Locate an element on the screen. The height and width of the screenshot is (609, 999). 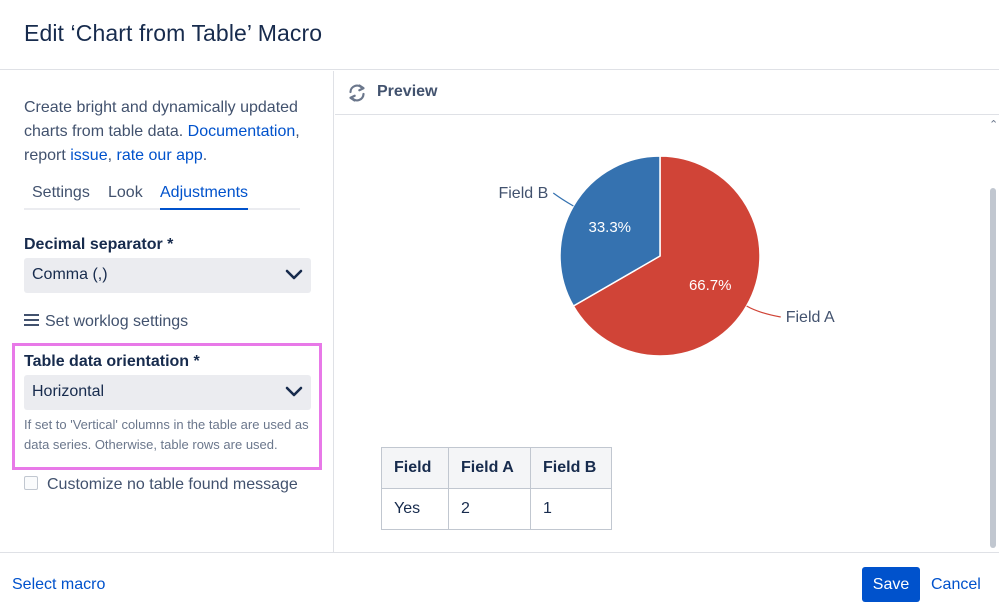
set-worklog-settings: Set worklog settings is located at coordinates (106, 322).